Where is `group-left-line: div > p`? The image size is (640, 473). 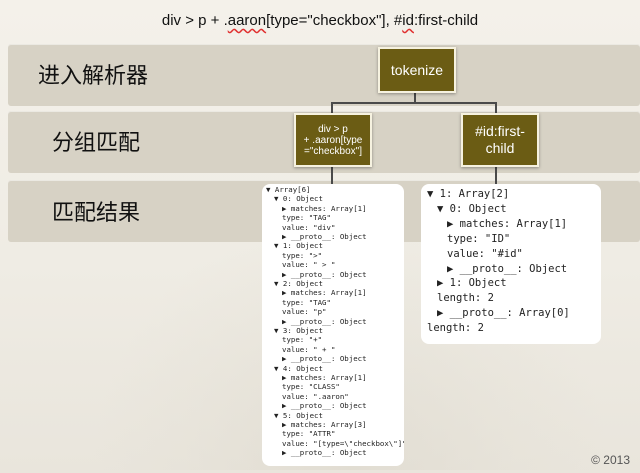
group-left-line: div > p is located at coordinates (333, 129).